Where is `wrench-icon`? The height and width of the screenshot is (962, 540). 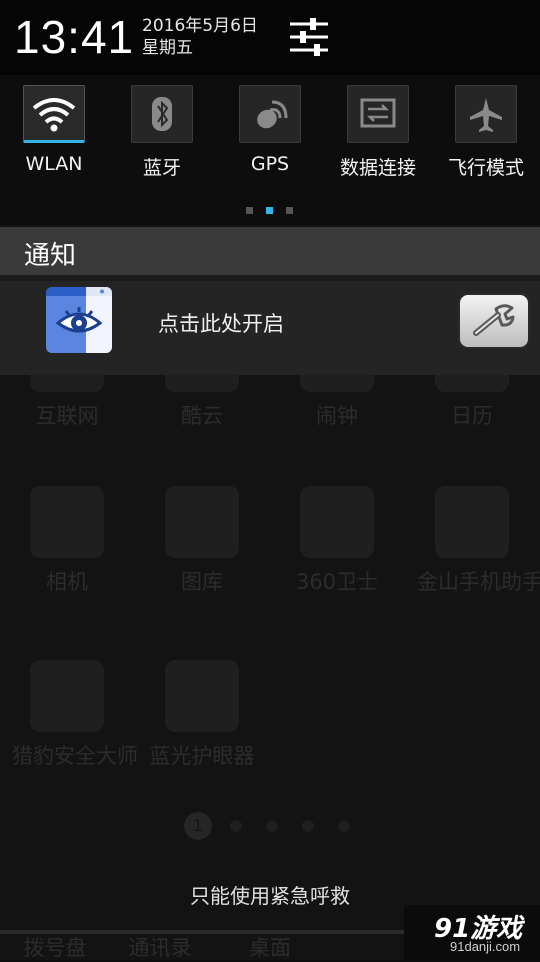
wrench-icon is located at coordinates (494, 321).